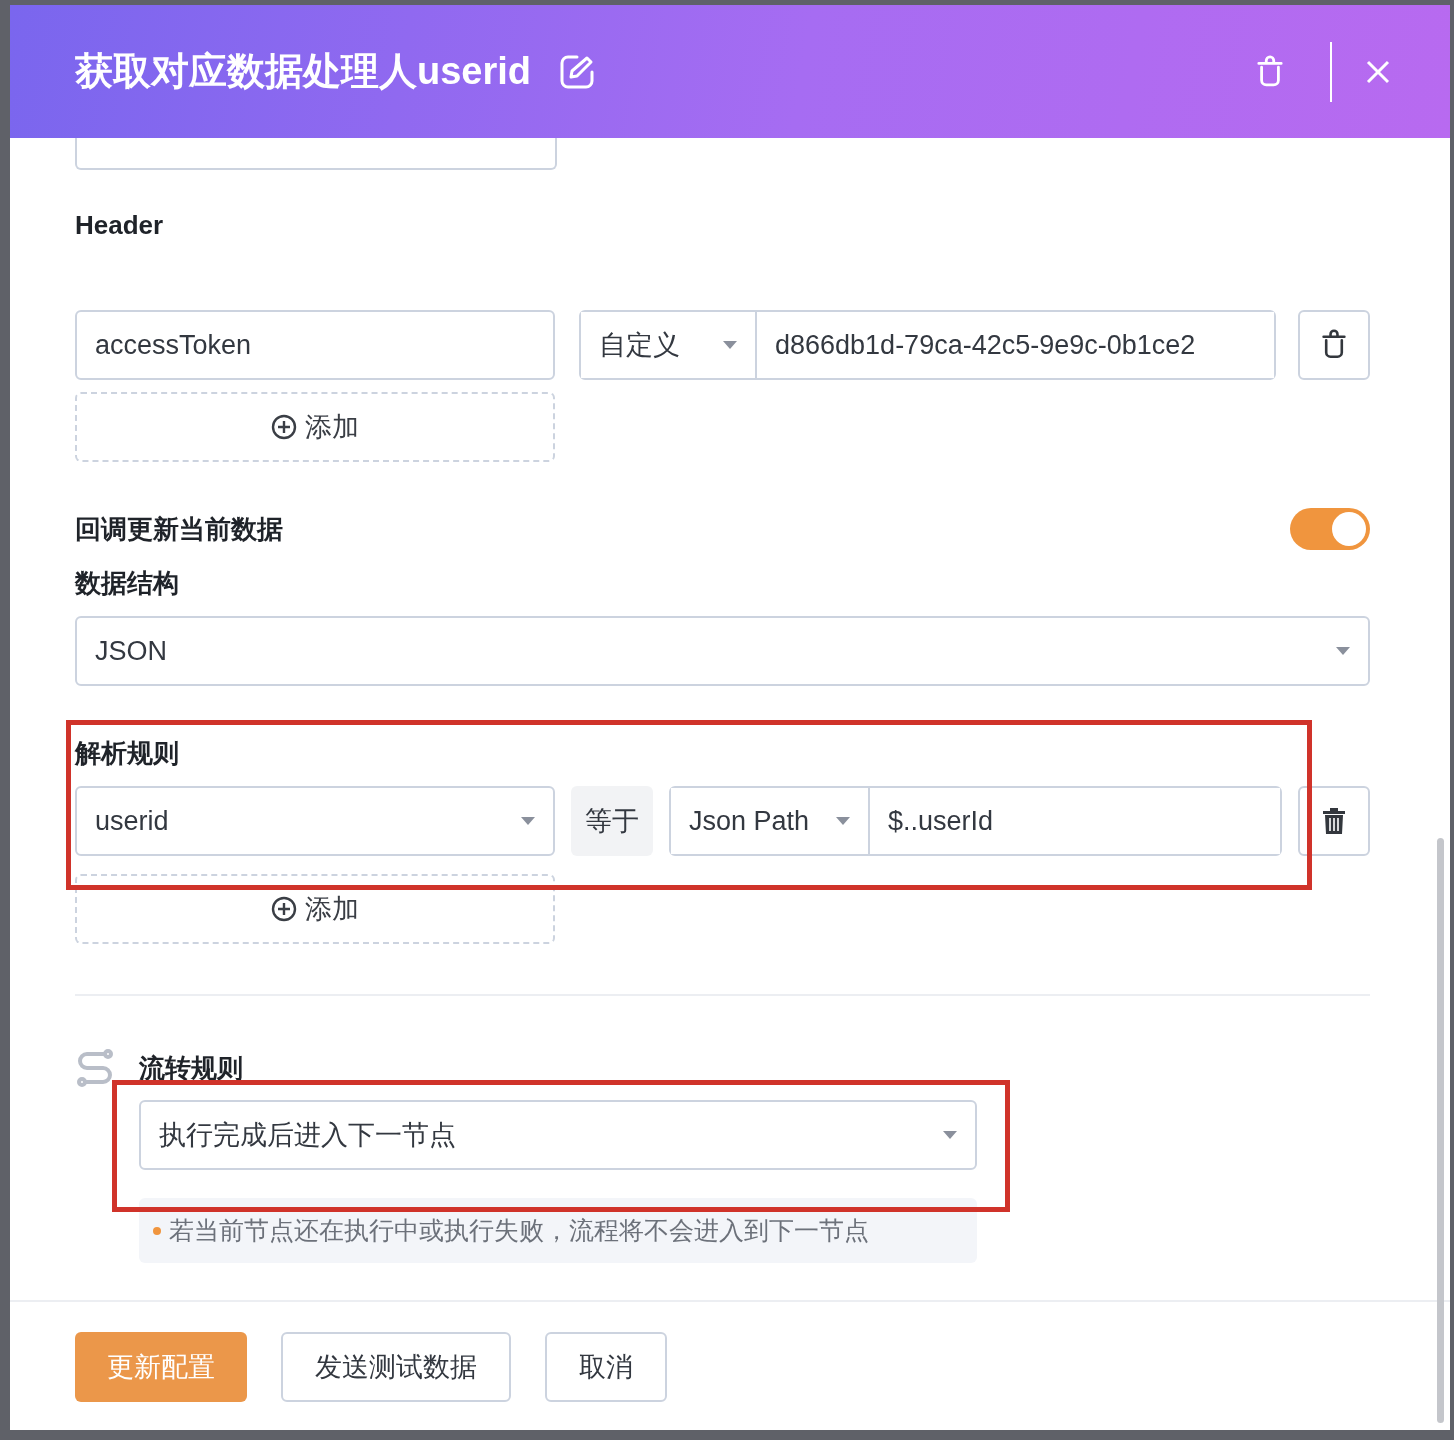 Image resolution: width=1454 pixels, height=1440 pixels. What do you see at coordinates (157, 1230) in the screenshot?
I see `bullet-icon` at bounding box center [157, 1230].